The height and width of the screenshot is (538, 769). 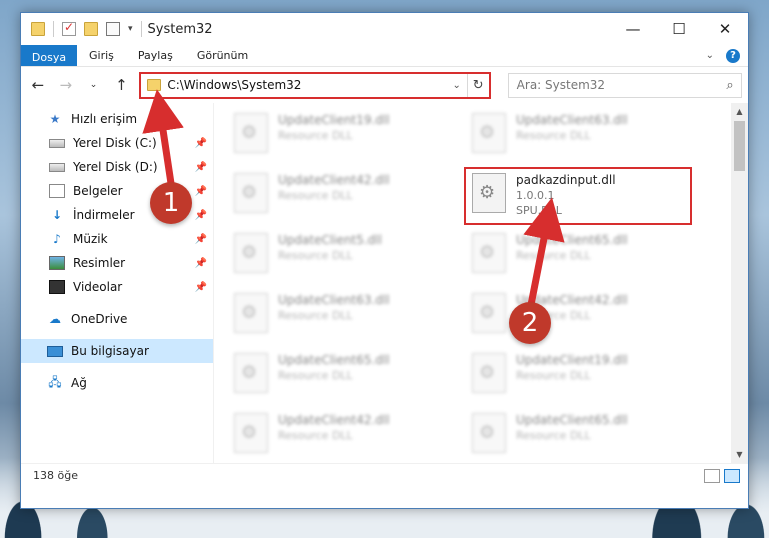 I want to click on ribbon-right: ⌄ ?, so click(x=727, y=55).